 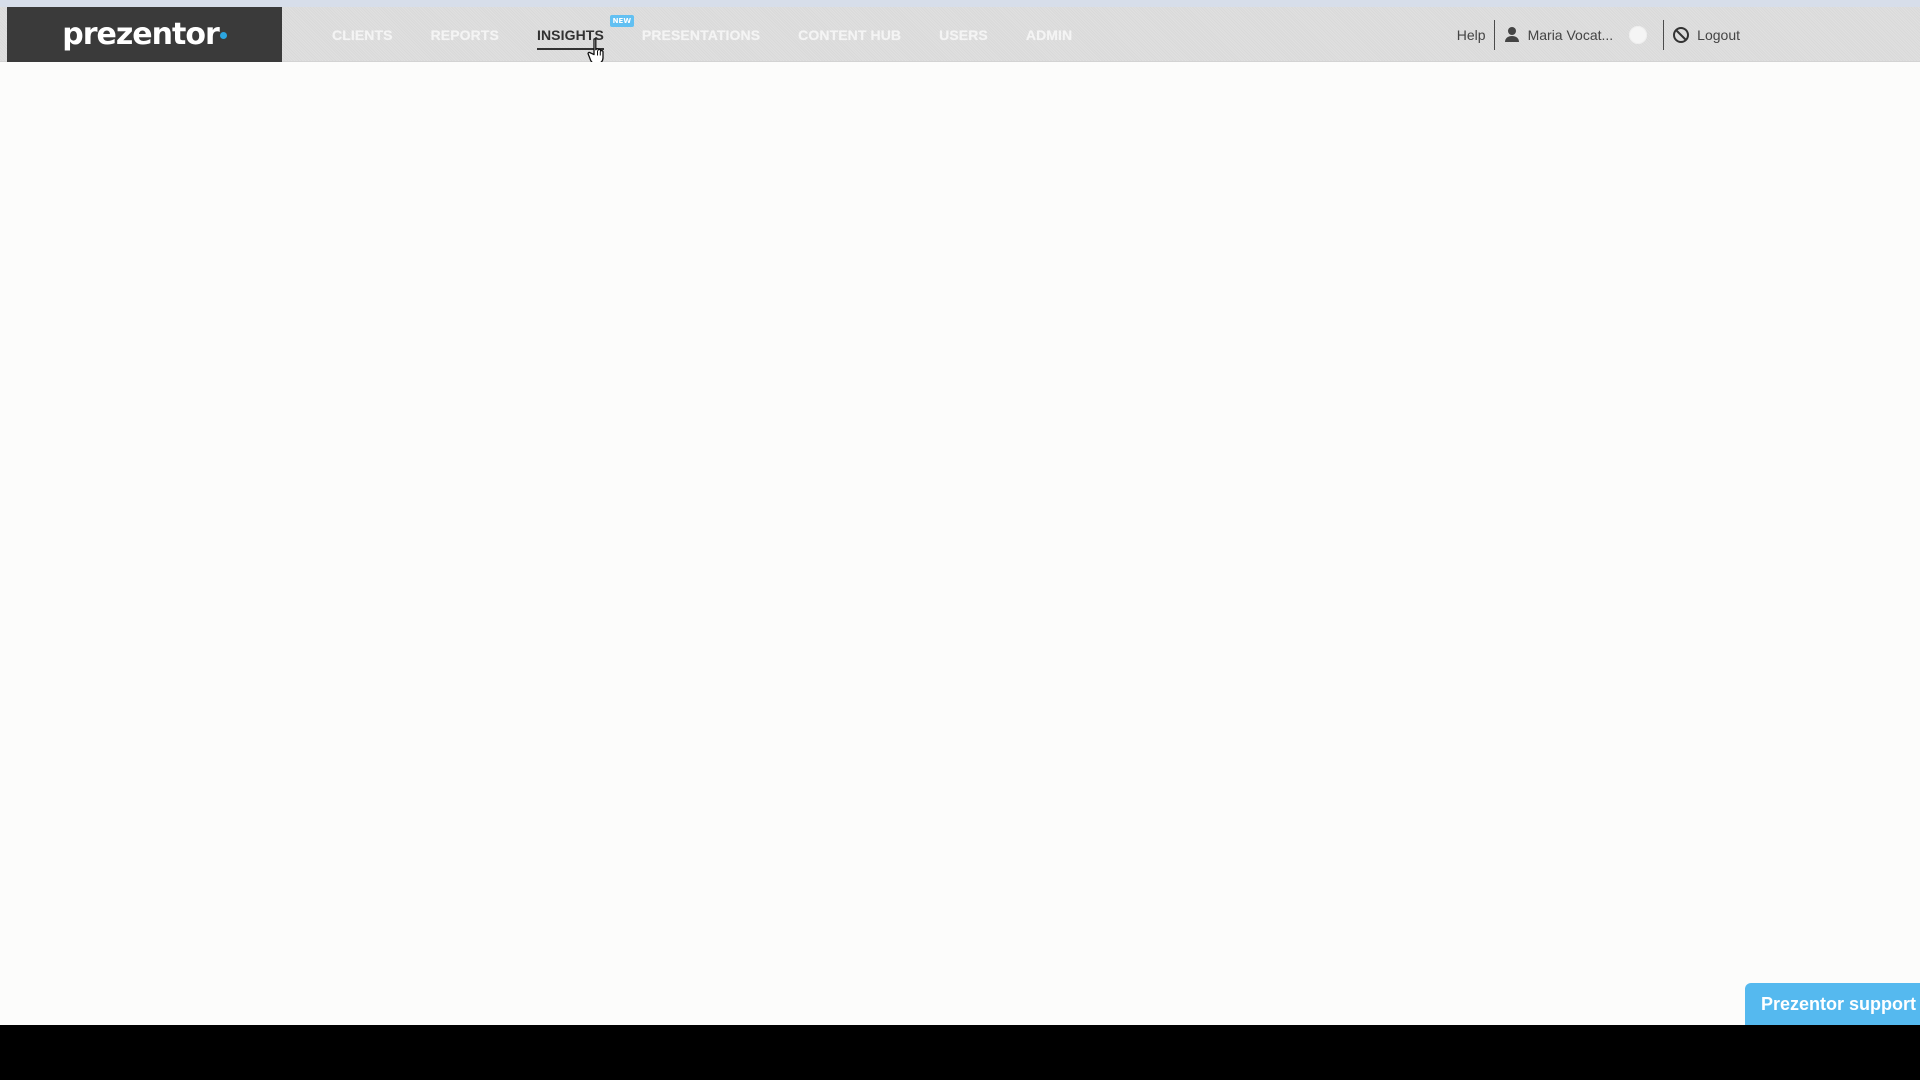 I want to click on nav-insights-label: INSIGHTS, so click(x=570, y=34).